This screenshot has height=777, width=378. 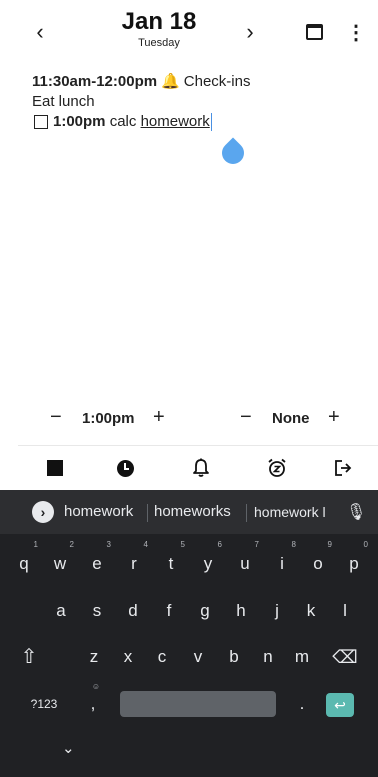 What do you see at coordinates (169, 611) in the screenshot?
I see `key-f: f` at bounding box center [169, 611].